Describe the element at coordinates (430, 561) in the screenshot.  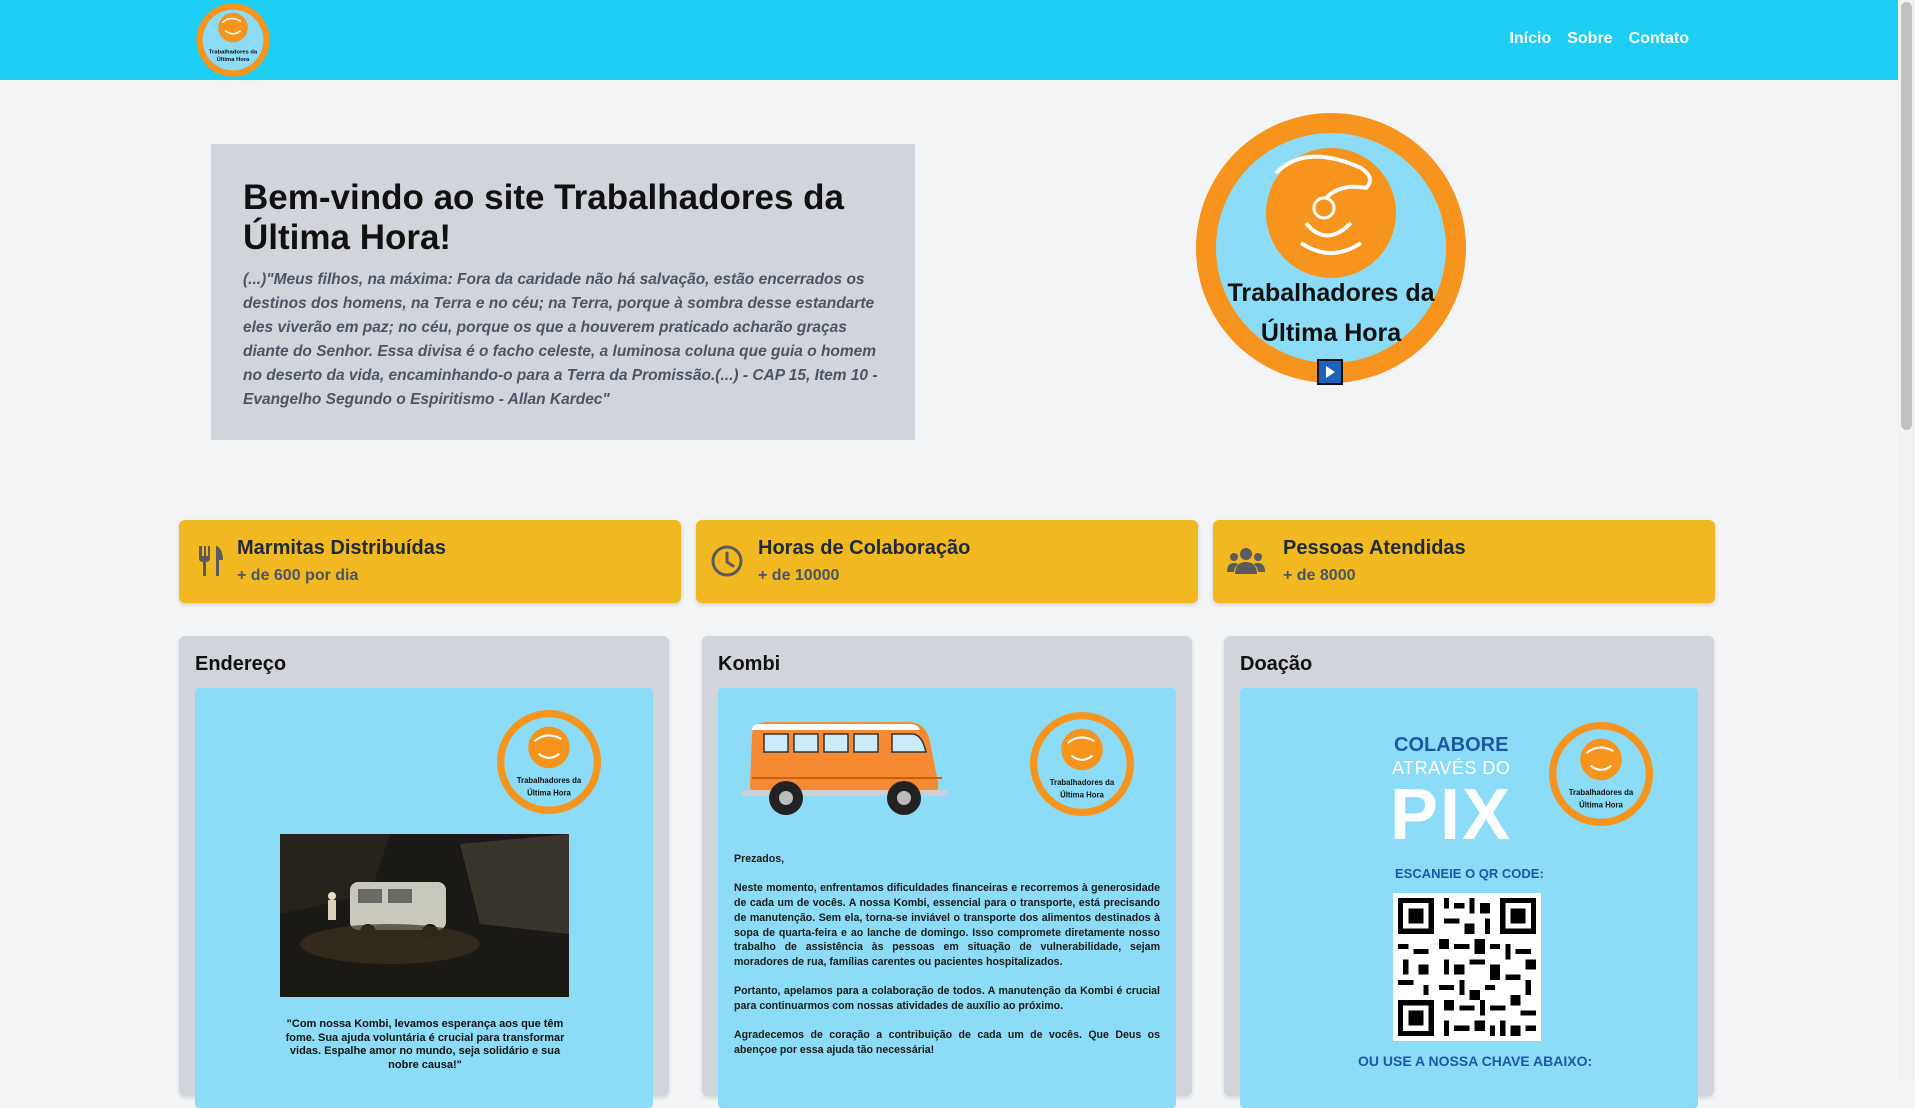
I see `stat-marmitas: Marmitas Distribuídas + de 600 por dia` at that location.